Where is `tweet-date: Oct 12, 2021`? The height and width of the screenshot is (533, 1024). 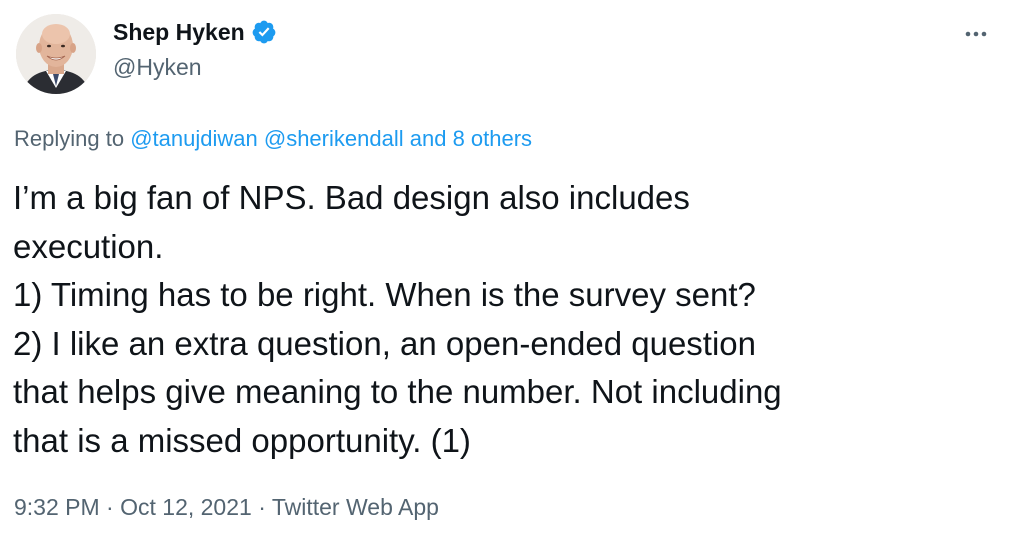
tweet-date: Oct 12, 2021 is located at coordinates (186, 507).